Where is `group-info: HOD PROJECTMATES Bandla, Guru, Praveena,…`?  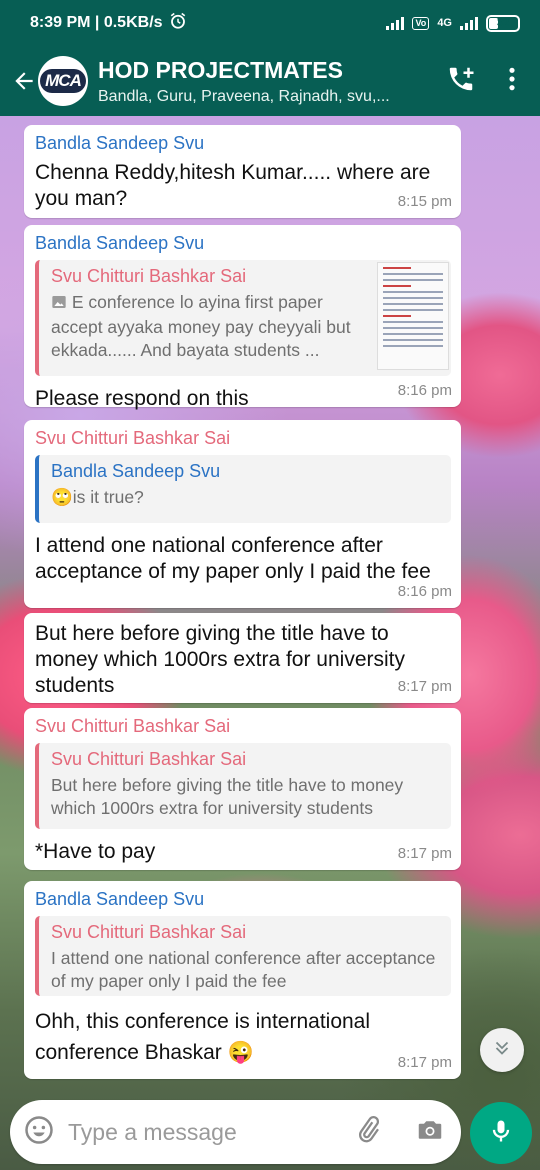 group-info: HOD PROJECTMATES Bandla, Guru, Praveena,… is located at coordinates (272, 81).